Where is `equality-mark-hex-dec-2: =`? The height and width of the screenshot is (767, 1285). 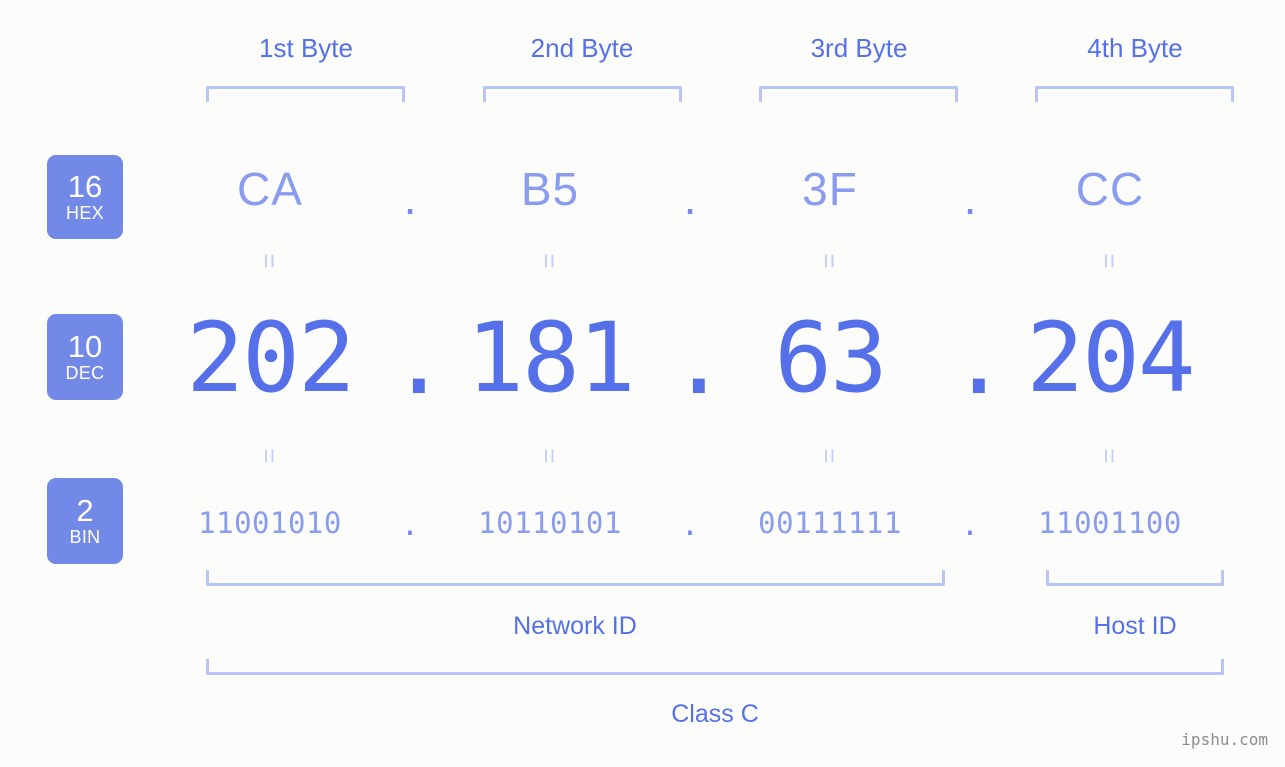
equality-mark-hex-dec-2: = is located at coordinates (550, 261).